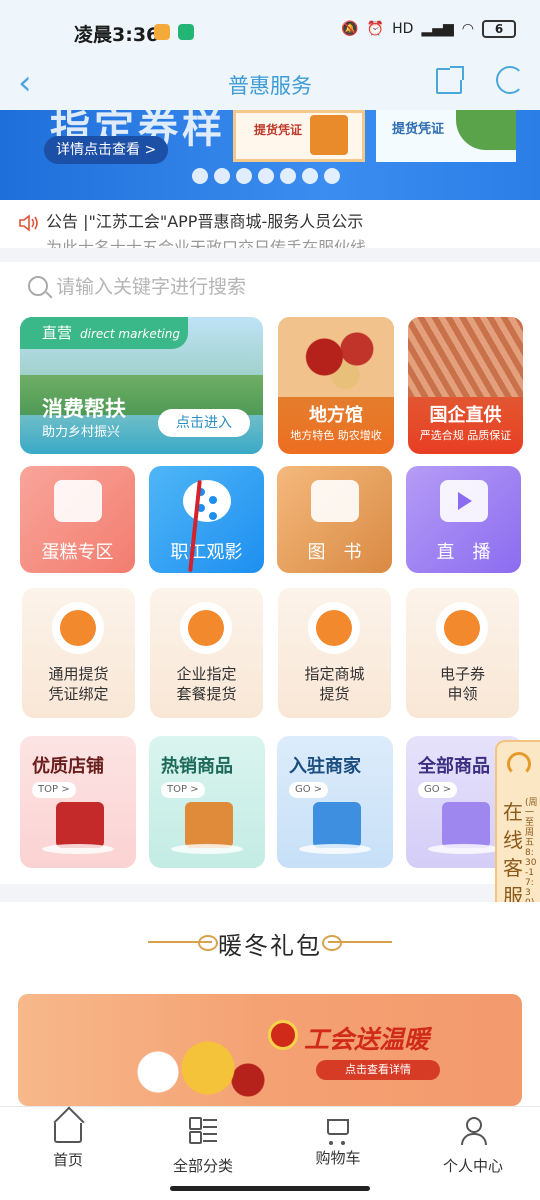 The height and width of the screenshot is (1200, 540). What do you see at coordinates (467, 29) in the screenshot?
I see `wifi-icon: ◠` at bounding box center [467, 29].